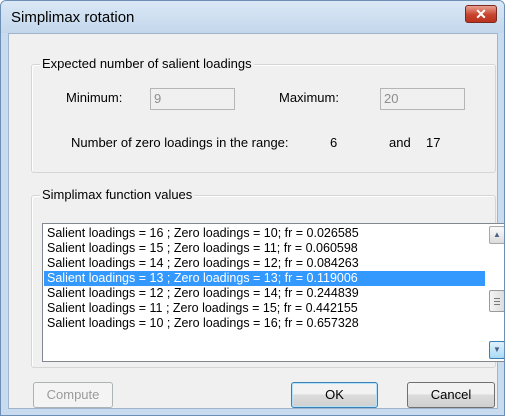 Image resolution: width=505 pixels, height=416 pixels. I want to click on zero-range-and: and, so click(400, 142).